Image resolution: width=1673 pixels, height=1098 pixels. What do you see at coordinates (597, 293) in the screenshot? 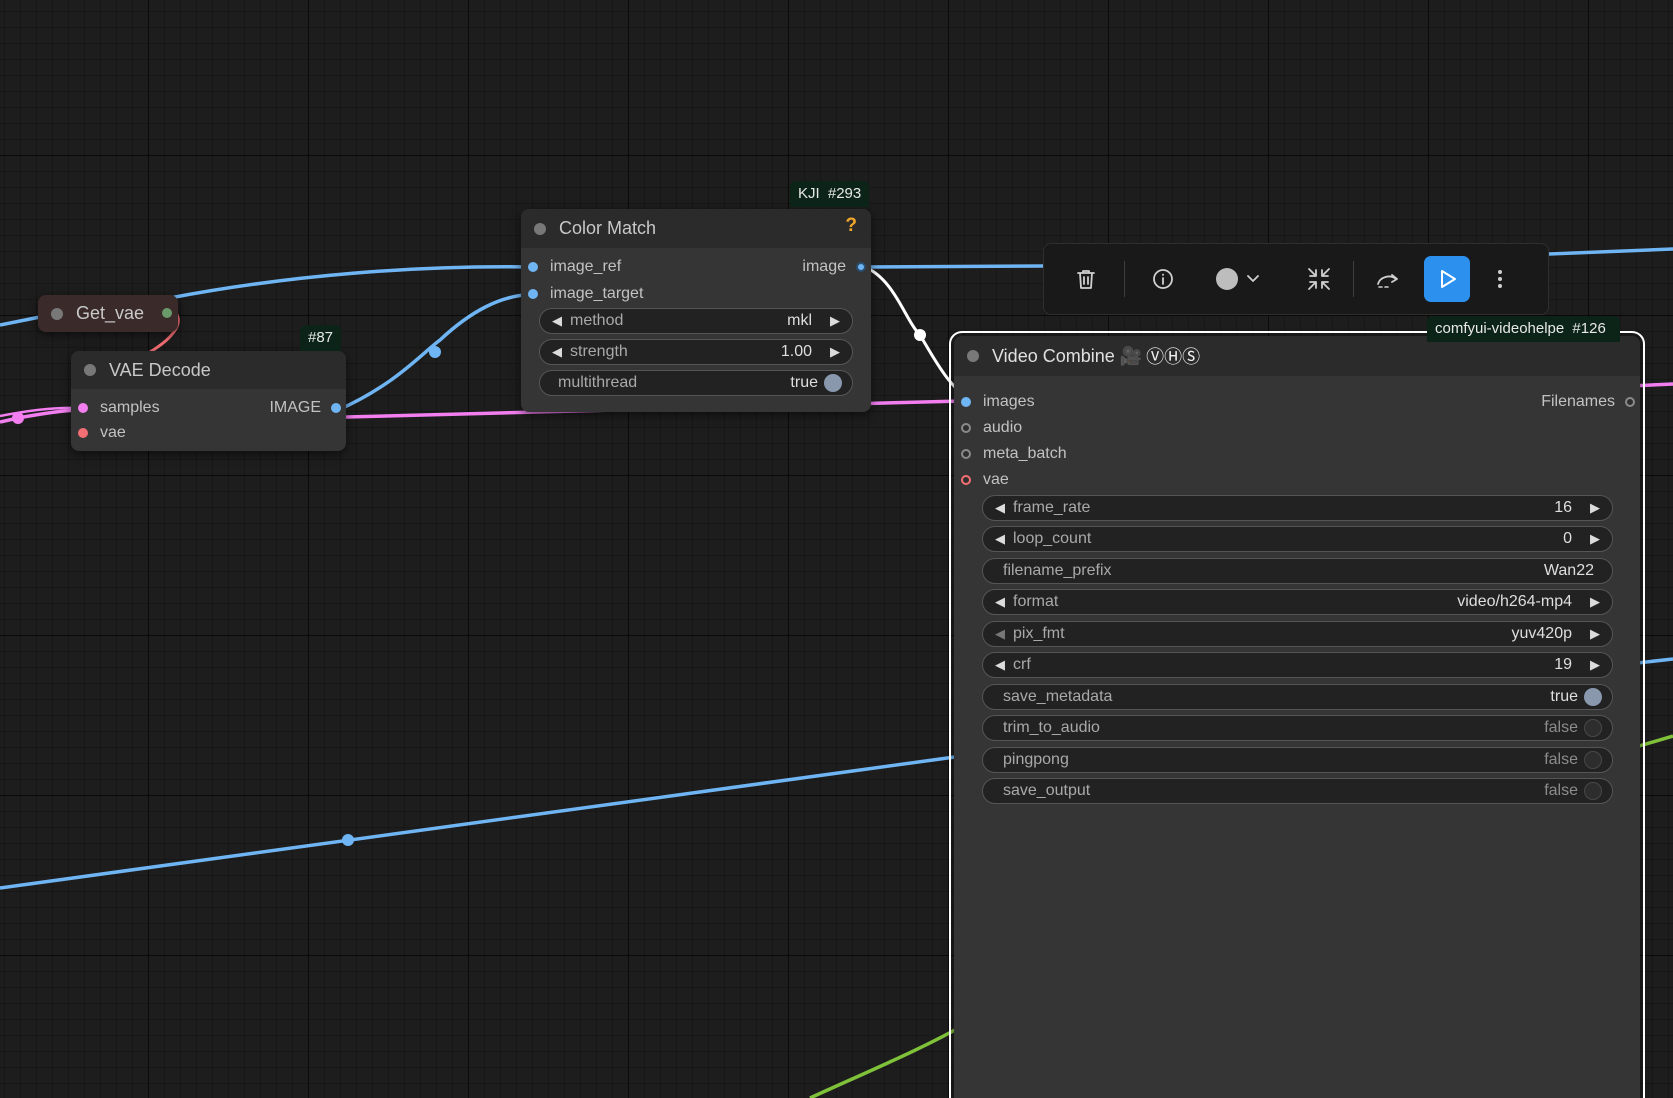
I see `image-target-label: image_target` at bounding box center [597, 293].